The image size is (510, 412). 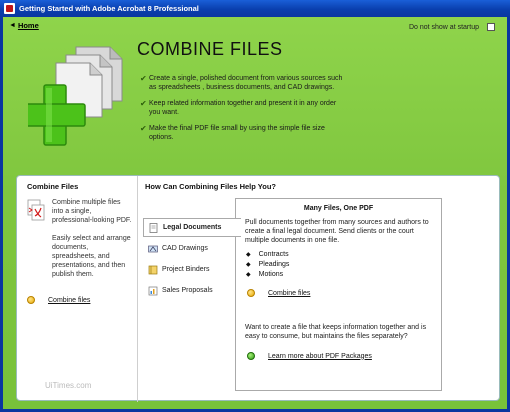 I want to click on pdf-packages-link: Learn more about PDF Packages, so click(x=309, y=356).